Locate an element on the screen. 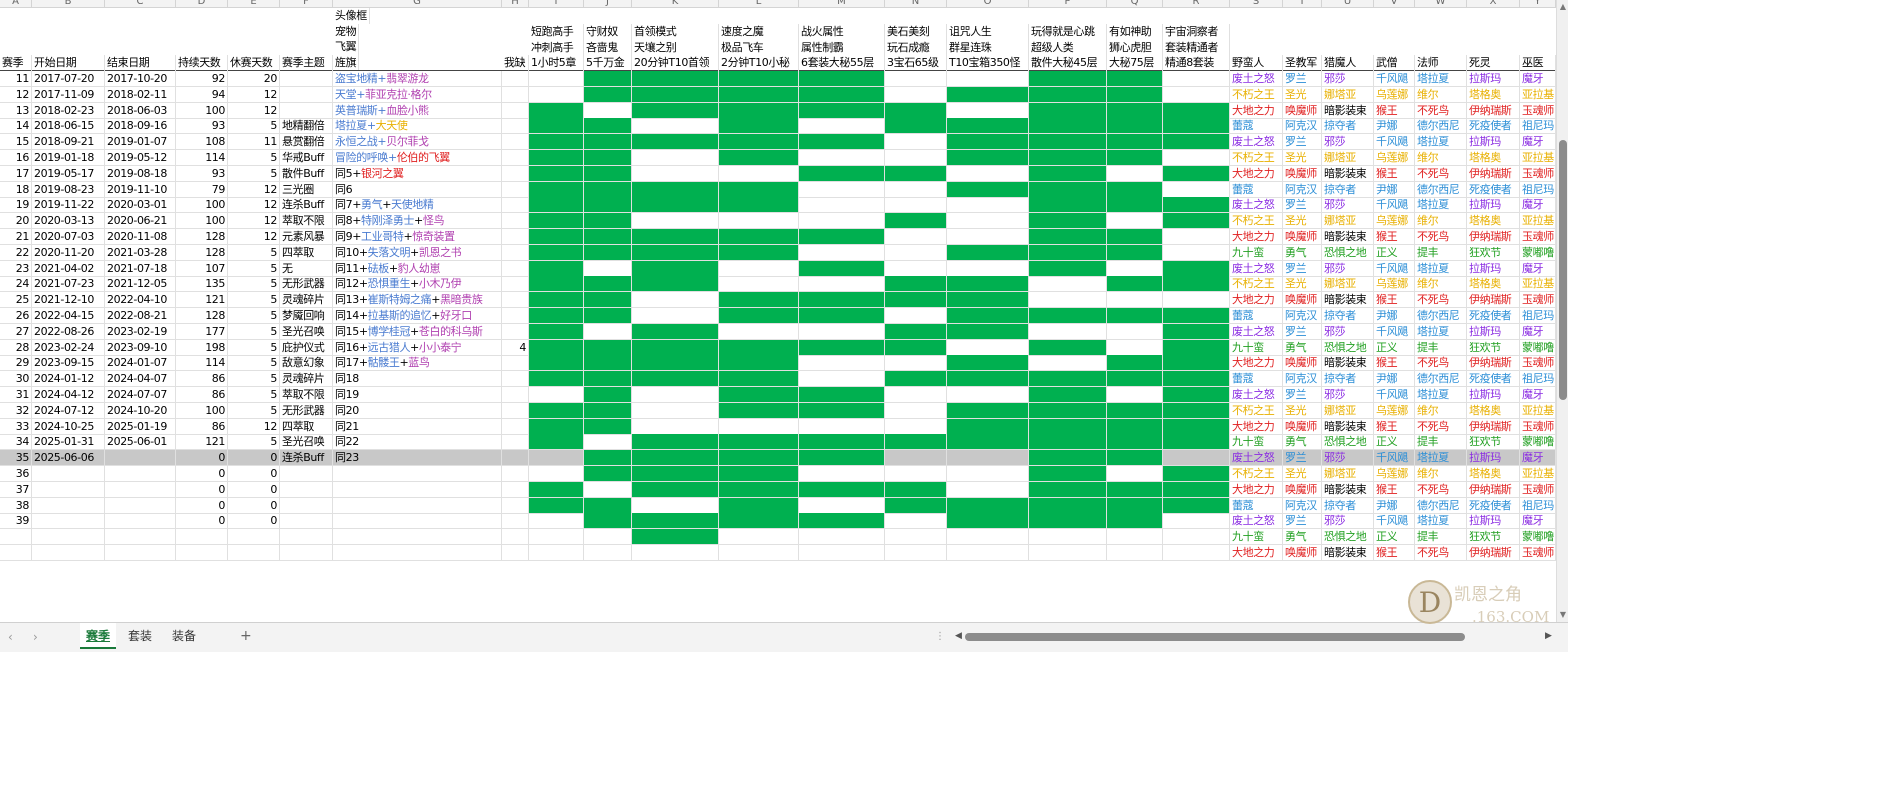  class-set-cell: 祖尼玛 is located at coordinates (1538, 379).